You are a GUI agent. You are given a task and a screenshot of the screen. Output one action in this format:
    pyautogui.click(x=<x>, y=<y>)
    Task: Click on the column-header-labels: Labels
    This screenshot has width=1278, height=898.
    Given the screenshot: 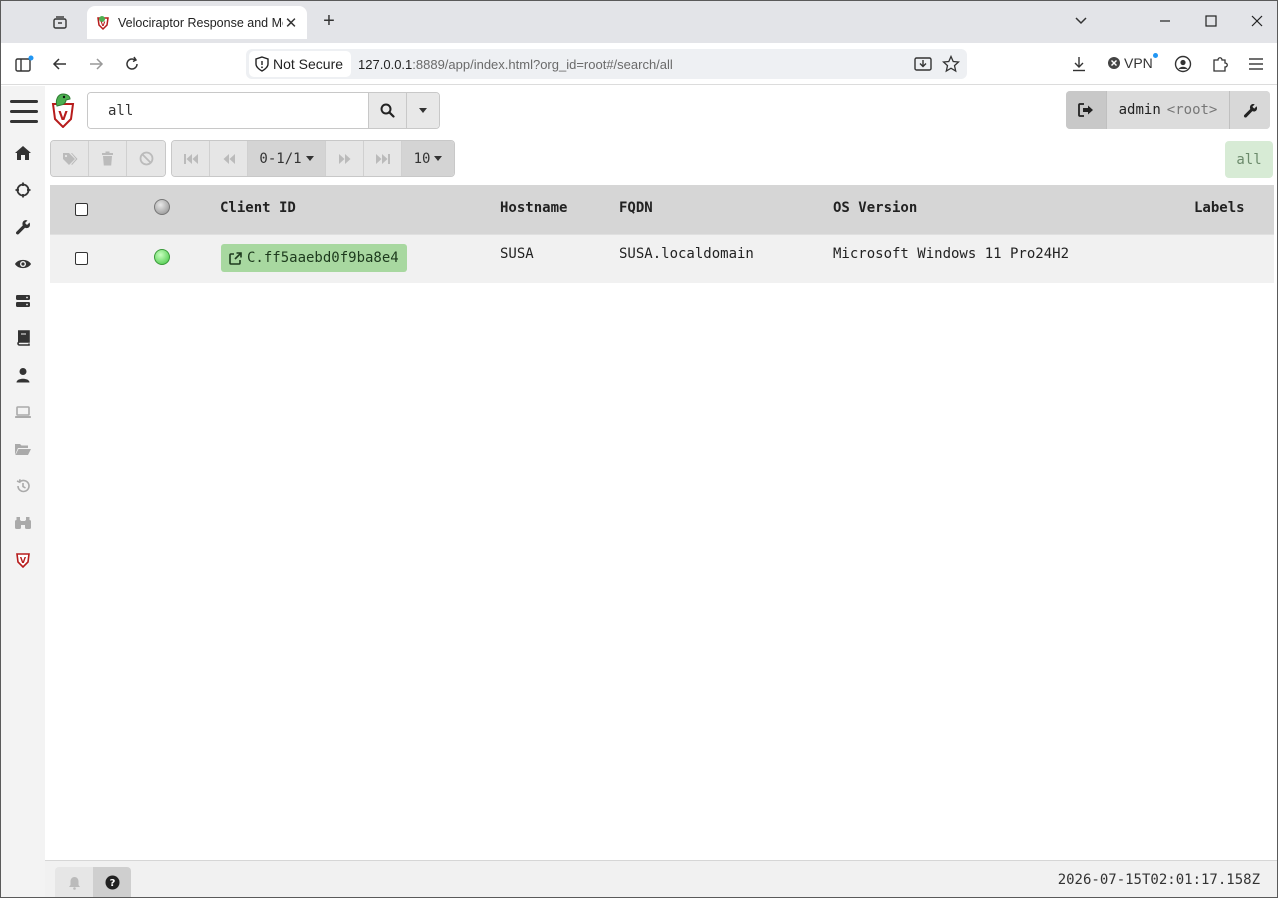 What is the action you would take?
    pyautogui.click(x=1219, y=208)
    